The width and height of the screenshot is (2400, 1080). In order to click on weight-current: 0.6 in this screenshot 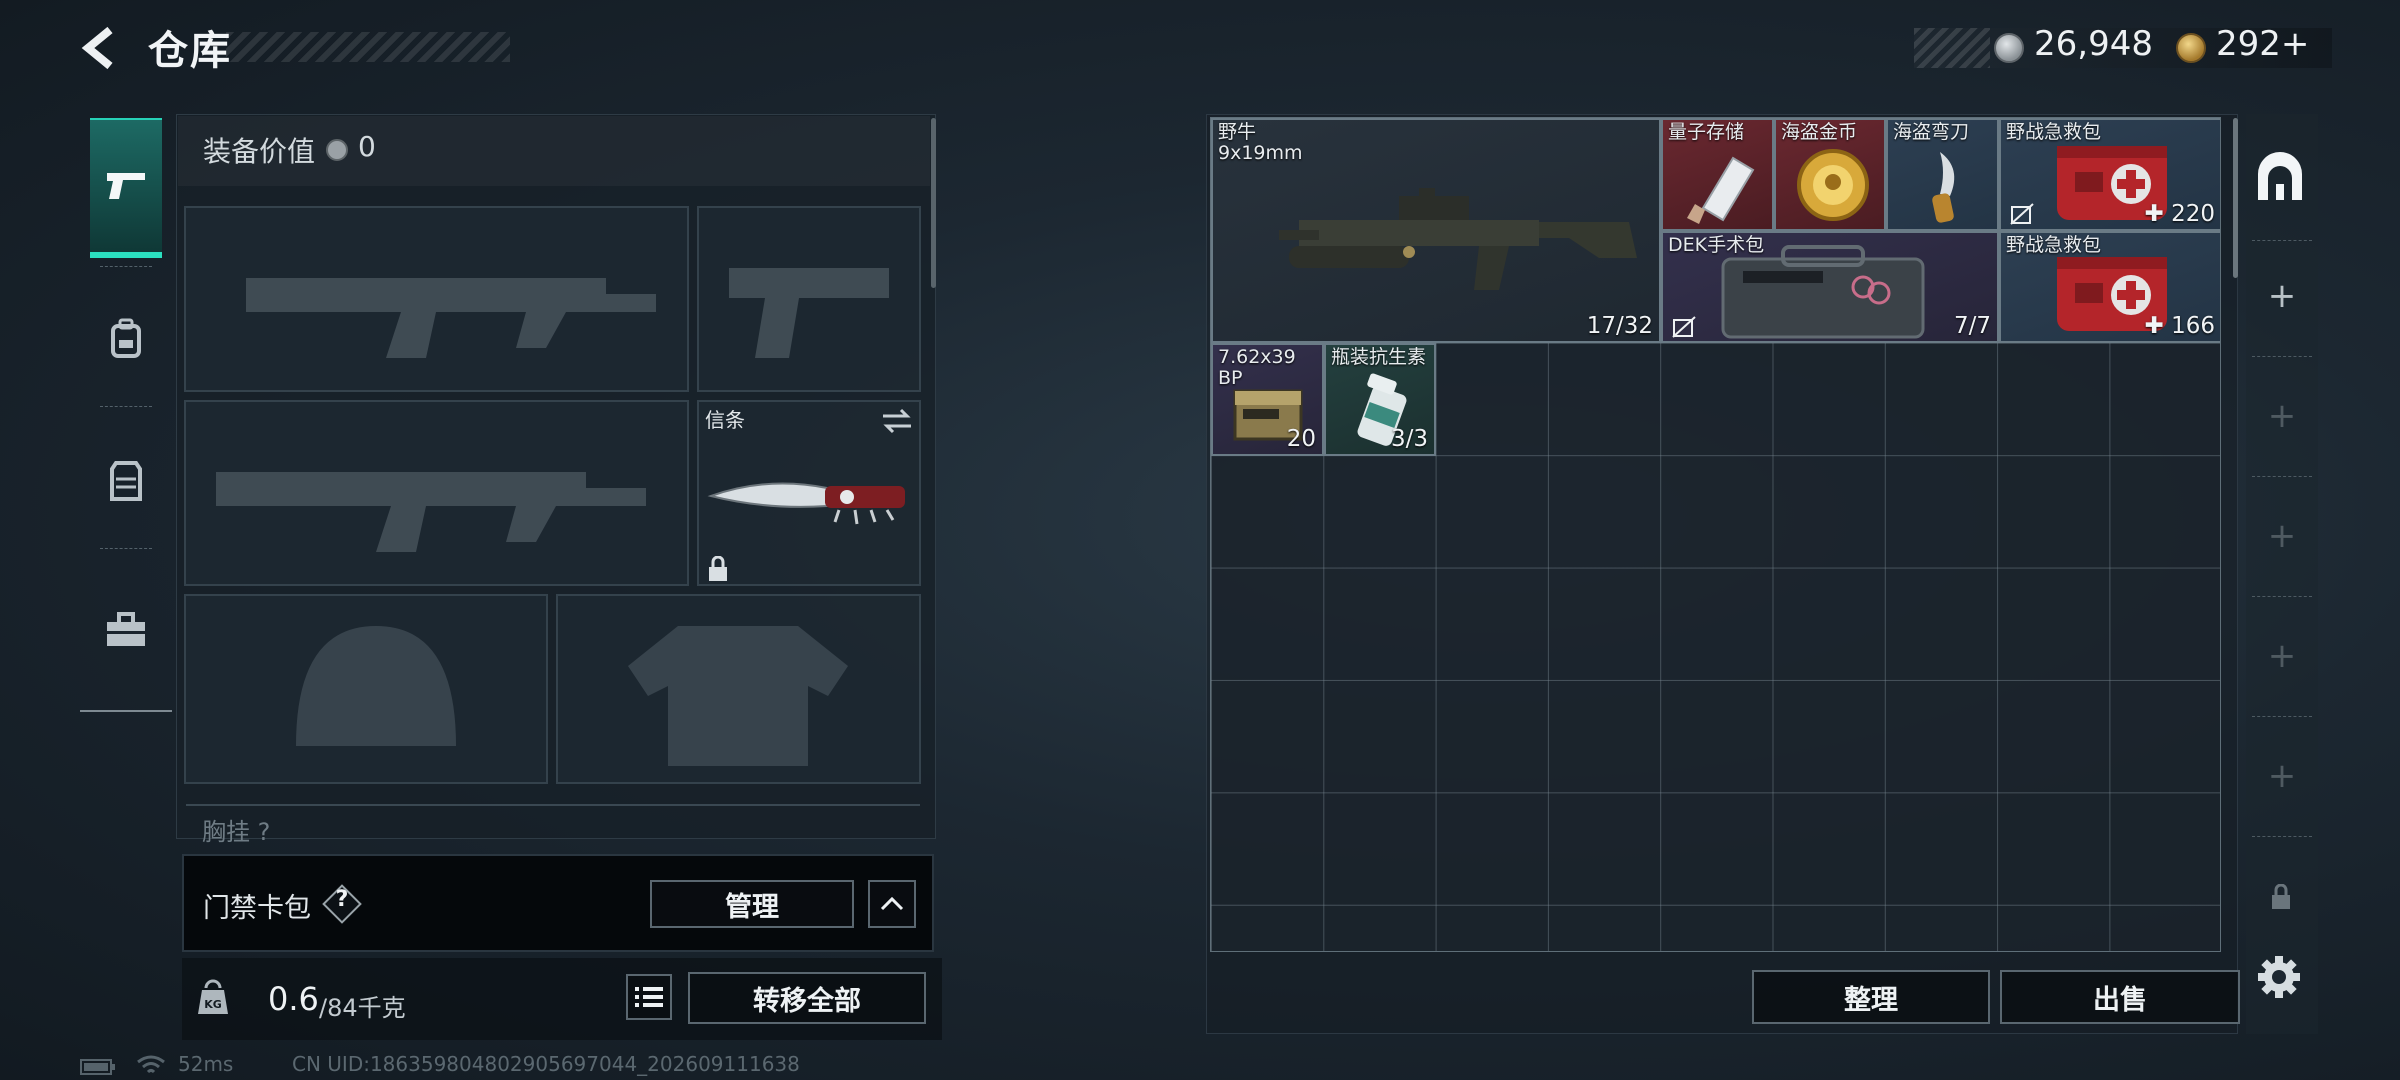, I will do `click(293, 999)`.